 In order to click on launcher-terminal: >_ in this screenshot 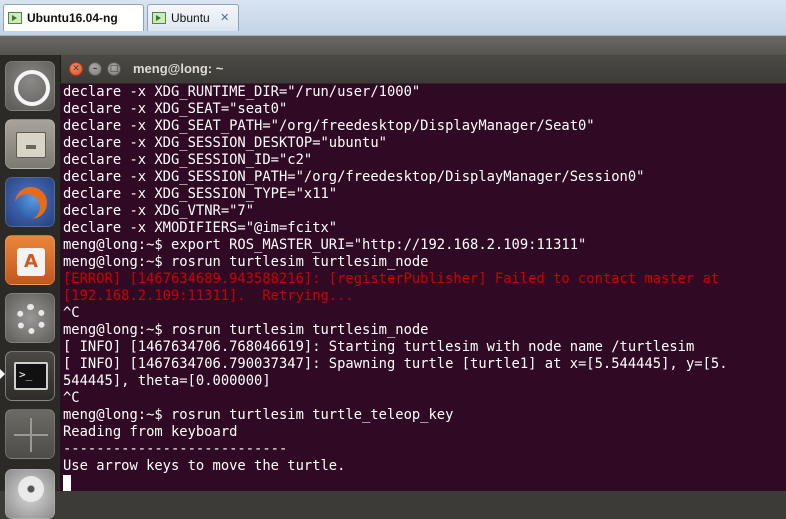, I will do `click(30, 376)`.